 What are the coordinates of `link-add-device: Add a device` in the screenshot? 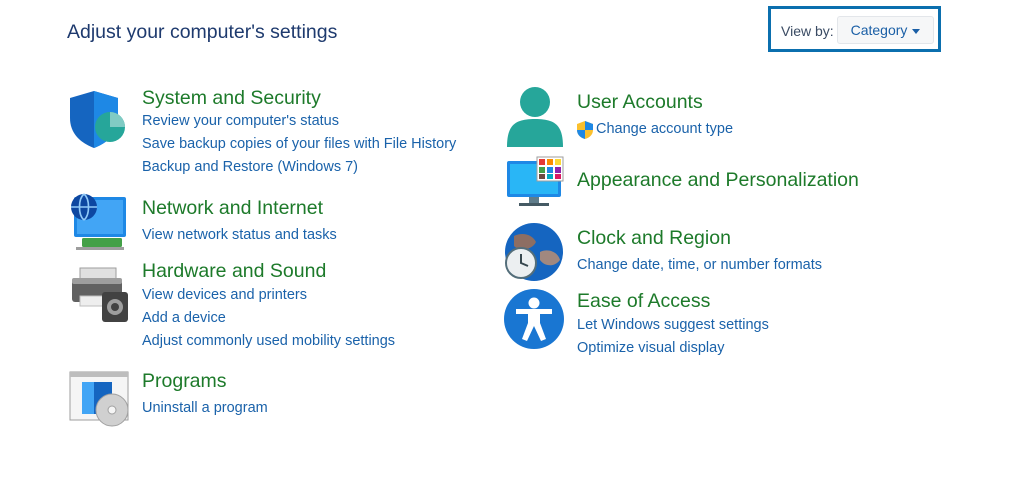 It's located at (184, 318).